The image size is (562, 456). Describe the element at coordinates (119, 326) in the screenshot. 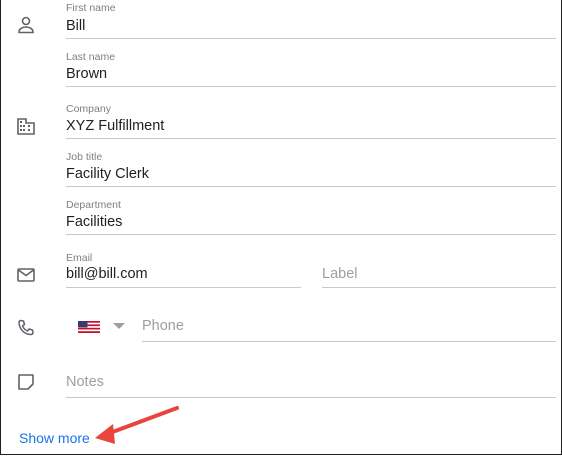

I see `chevron-down-icon` at that location.